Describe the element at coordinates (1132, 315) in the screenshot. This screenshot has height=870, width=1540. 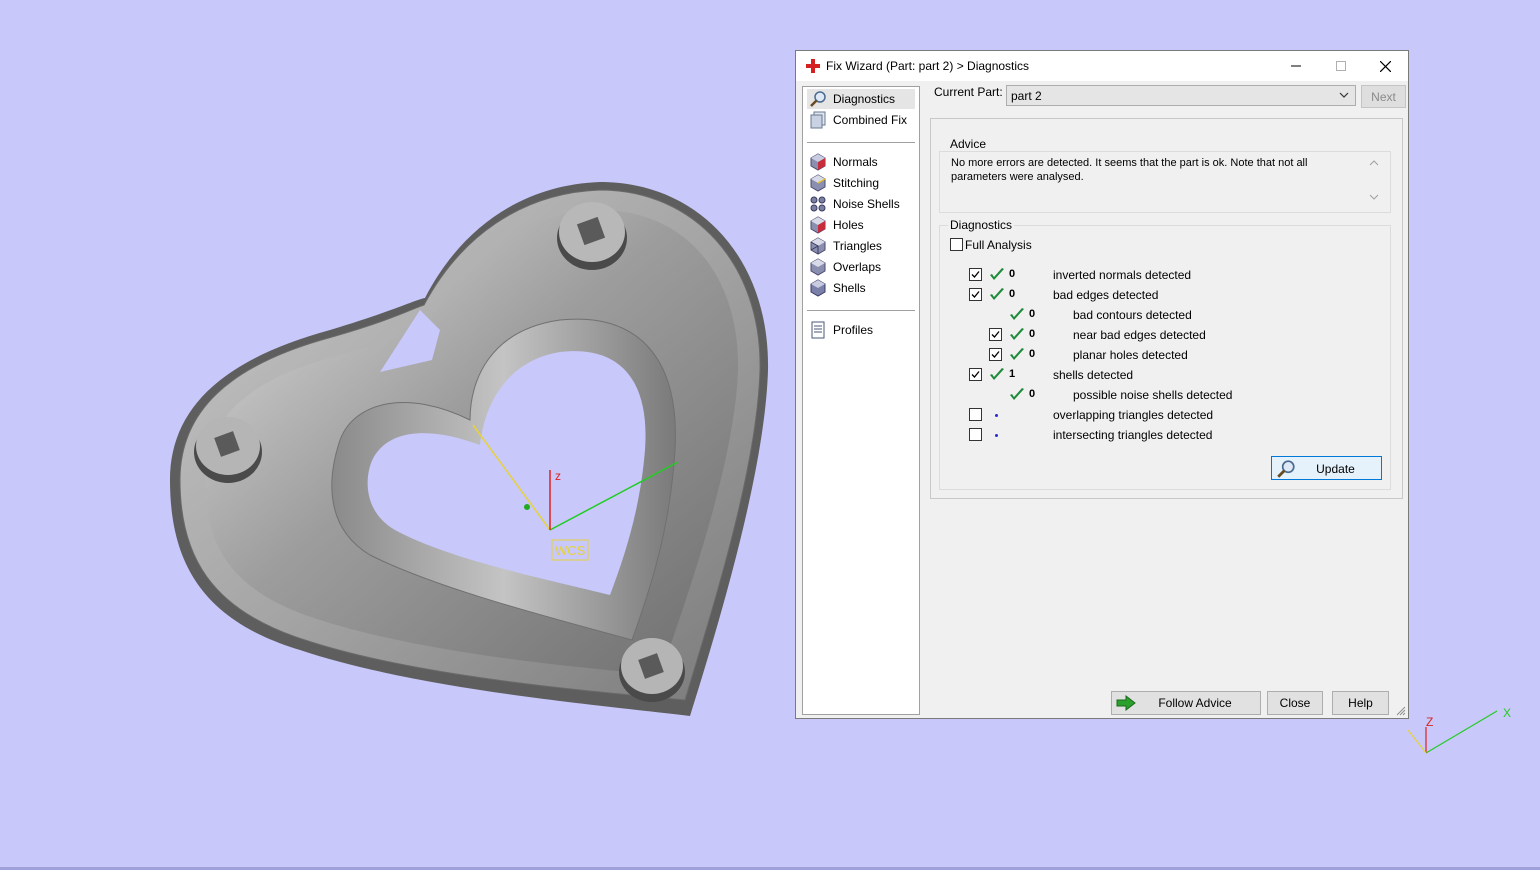
I see `diagnostic-label: bad contours detected` at that location.